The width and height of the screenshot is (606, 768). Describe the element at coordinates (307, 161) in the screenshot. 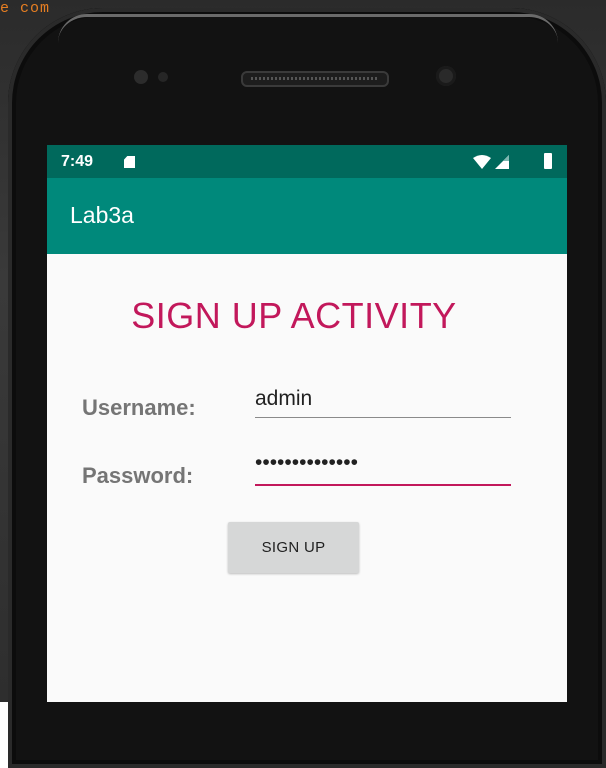

I see `status-bar: 7:49` at that location.